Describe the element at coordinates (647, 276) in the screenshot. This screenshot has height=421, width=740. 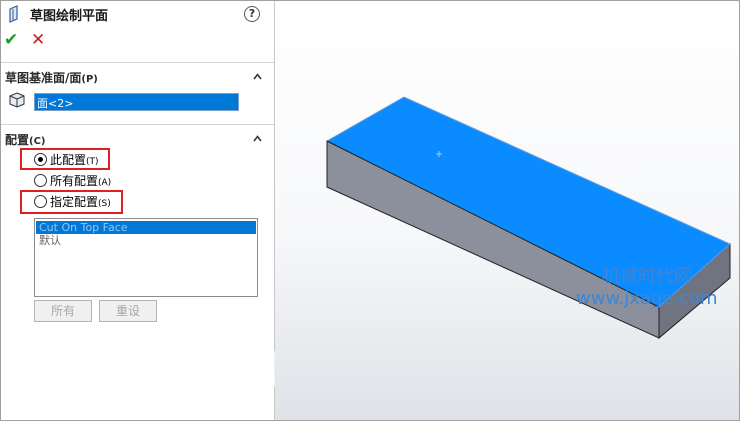
I see `watermark-title: 机械时代网` at that location.